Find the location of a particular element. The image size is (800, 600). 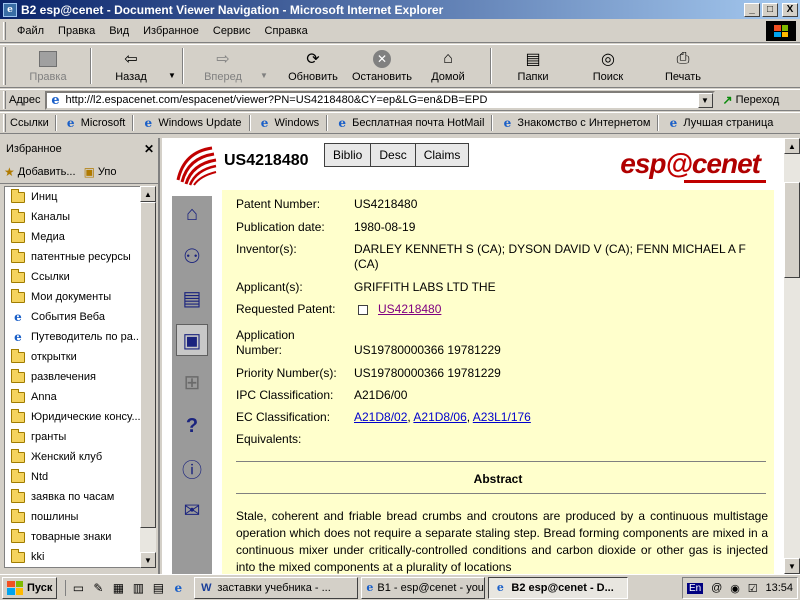

search-icon: ◎ is located at coordinates (608, 59).